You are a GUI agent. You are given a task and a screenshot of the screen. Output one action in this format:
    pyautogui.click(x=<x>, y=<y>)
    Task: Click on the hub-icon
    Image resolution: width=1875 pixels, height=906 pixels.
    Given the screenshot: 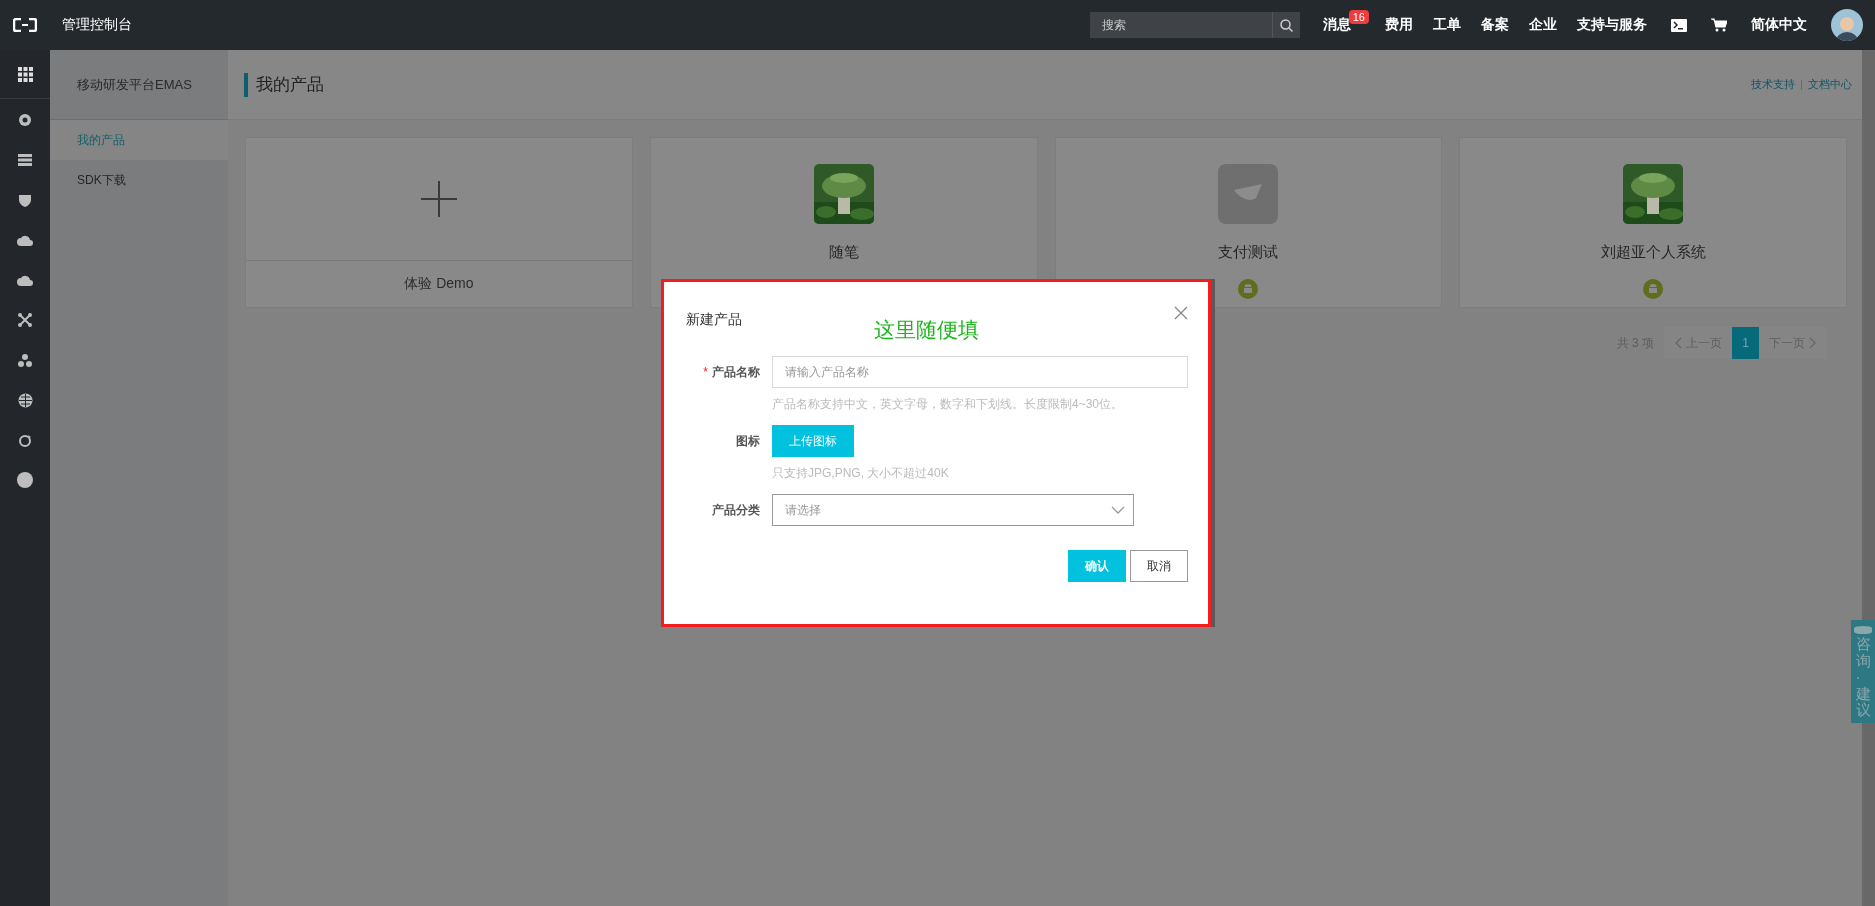 What is the action you would take?
    pyautogui.click(x=25, y=360)
    